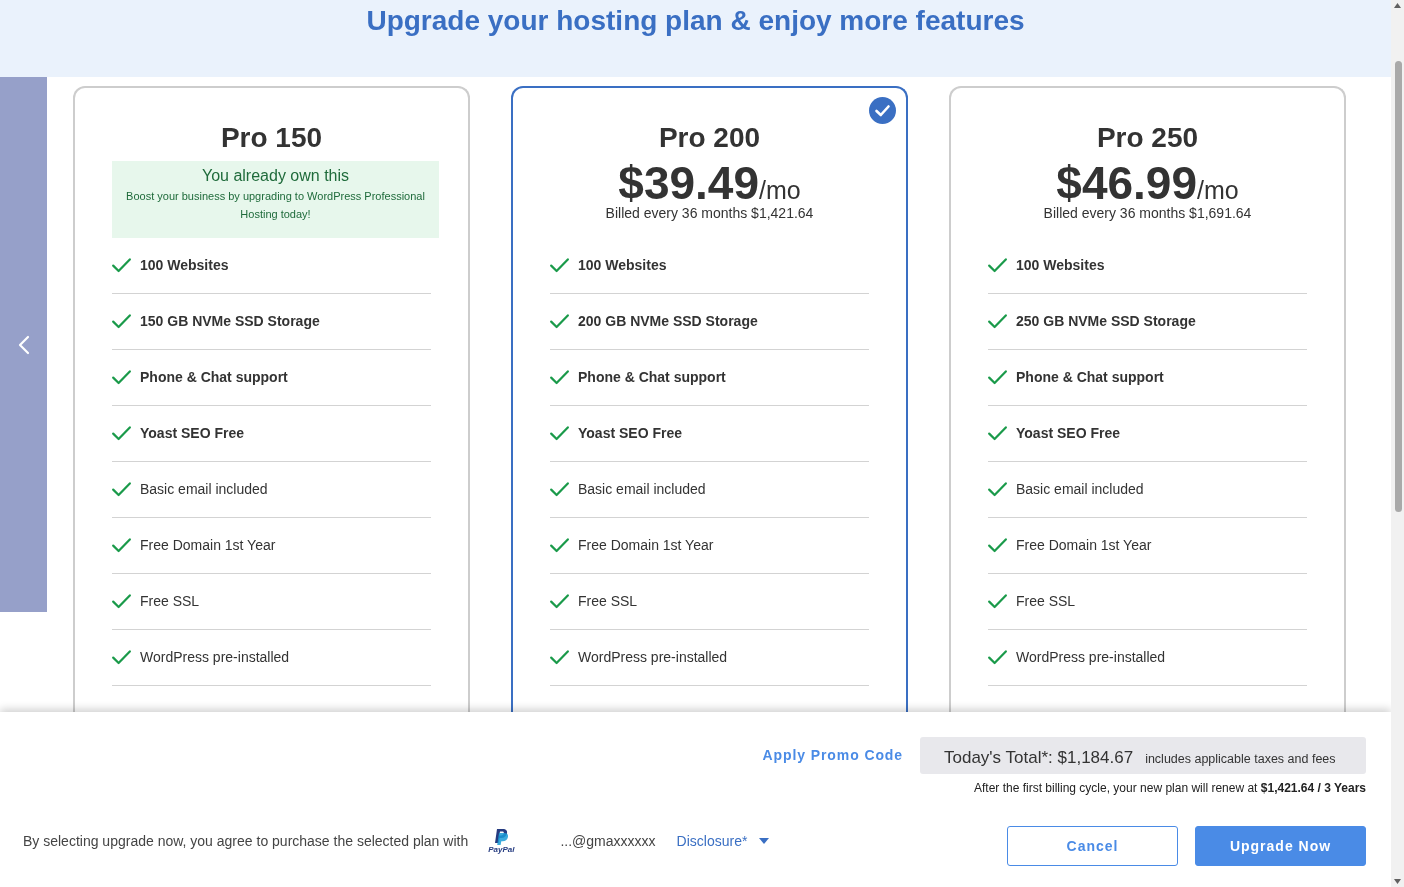 This screenshot has height=887, width=1404. I want to click on notice-text: Boost your business by upgrading to WordPress Professional Hosting today!, so click(275, 205).